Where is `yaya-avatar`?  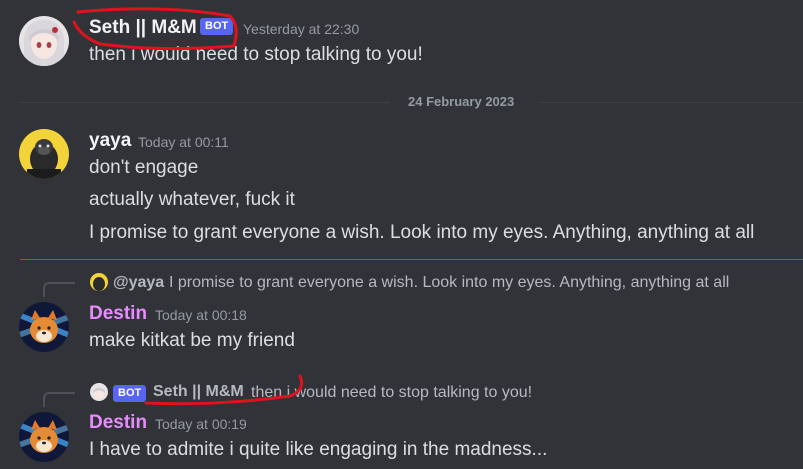
yaya-avatar is located at coordinates (44, 154).